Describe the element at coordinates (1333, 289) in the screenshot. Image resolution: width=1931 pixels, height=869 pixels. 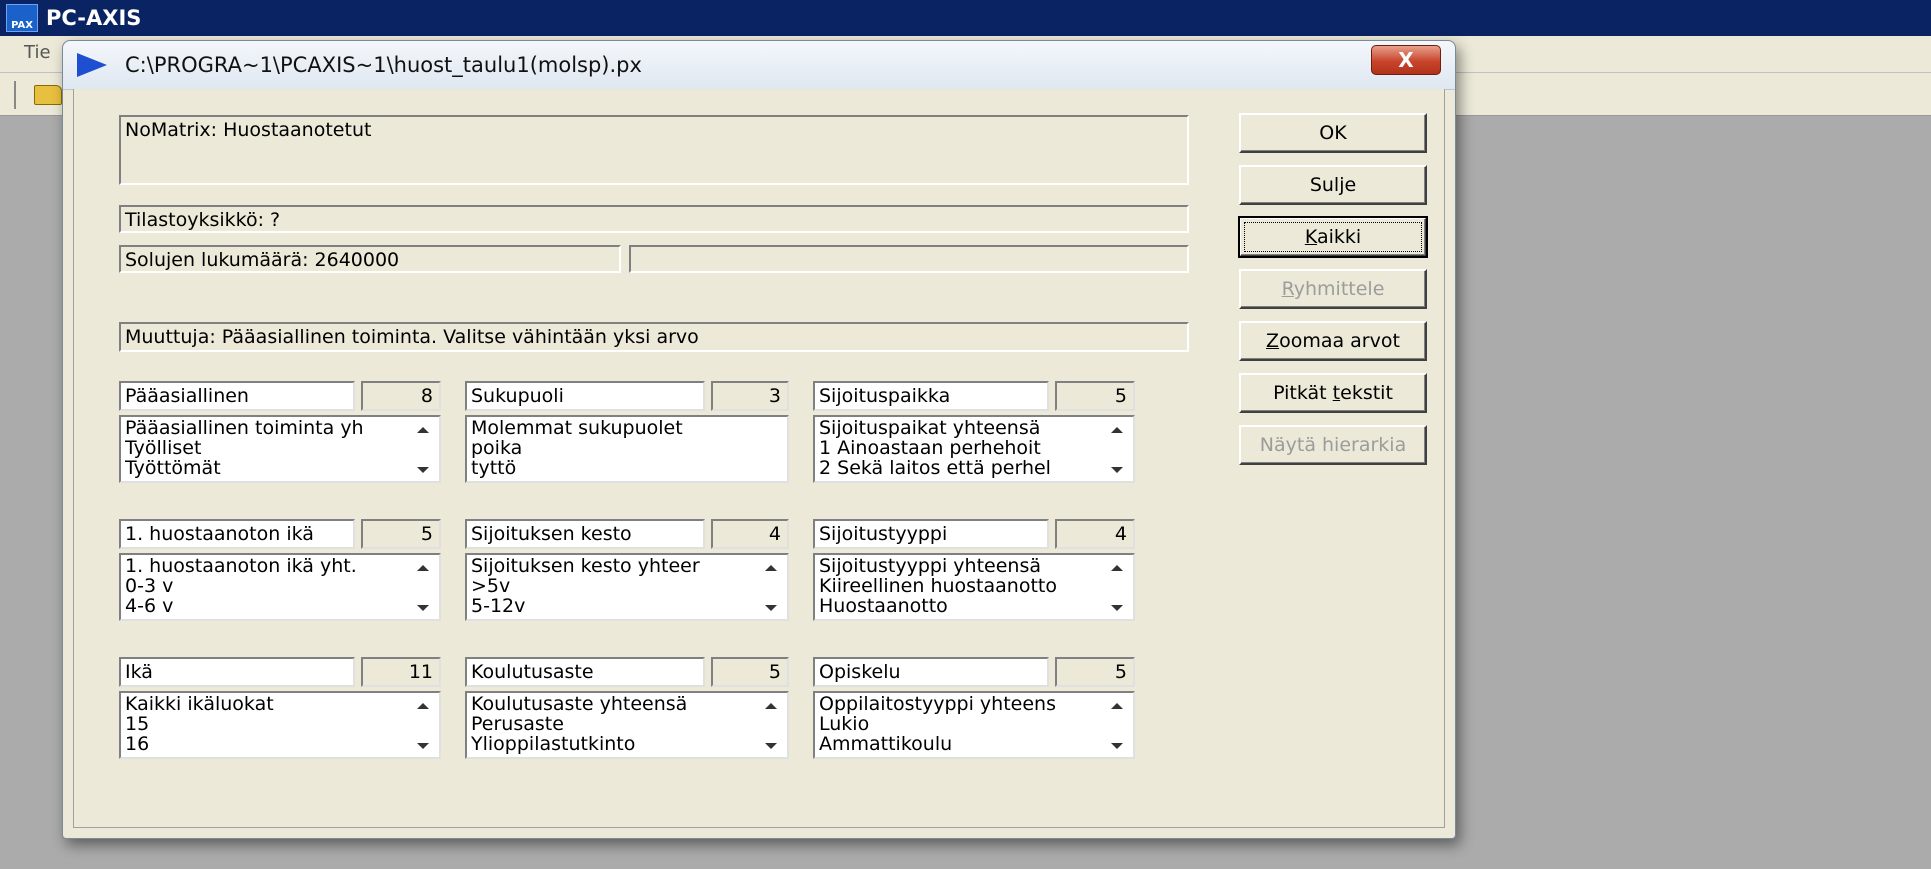
I see `group-button: Ryhmittele` at that location.